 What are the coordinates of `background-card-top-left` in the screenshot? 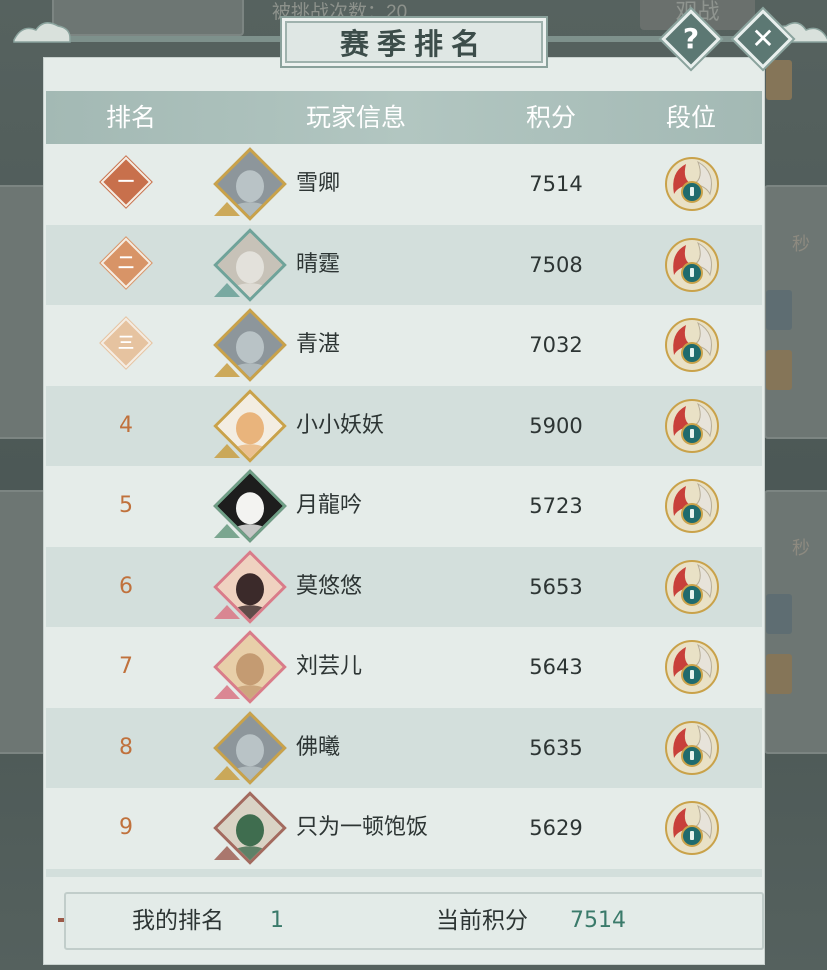 It's located at (148, 18).